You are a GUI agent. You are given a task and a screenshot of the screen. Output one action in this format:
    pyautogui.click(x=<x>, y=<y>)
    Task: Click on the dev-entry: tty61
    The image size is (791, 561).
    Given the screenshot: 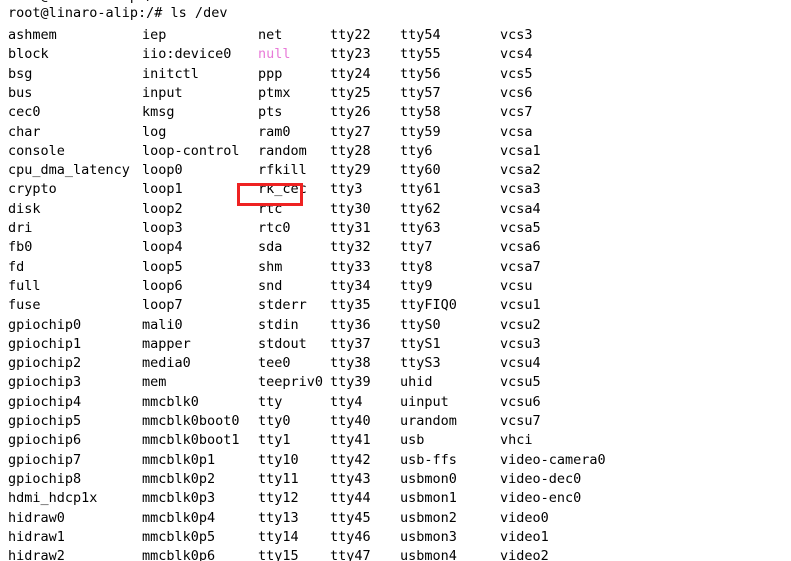 What is the action you would take?
    pyautogui.click(x=420, y=189)
    